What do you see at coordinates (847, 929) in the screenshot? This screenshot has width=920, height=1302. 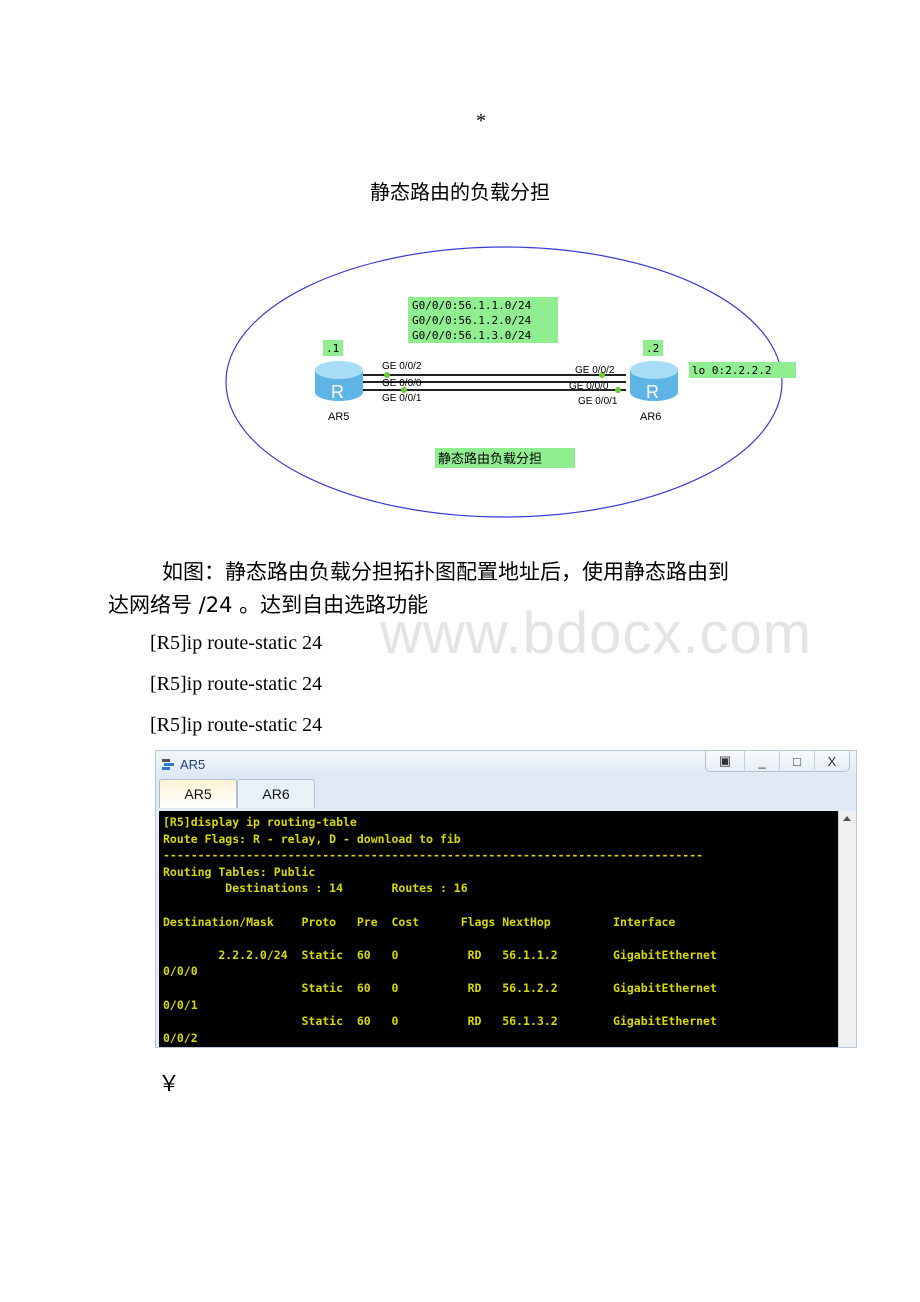 I see `vertical-scrollbar` at bounding box center [847, 929].